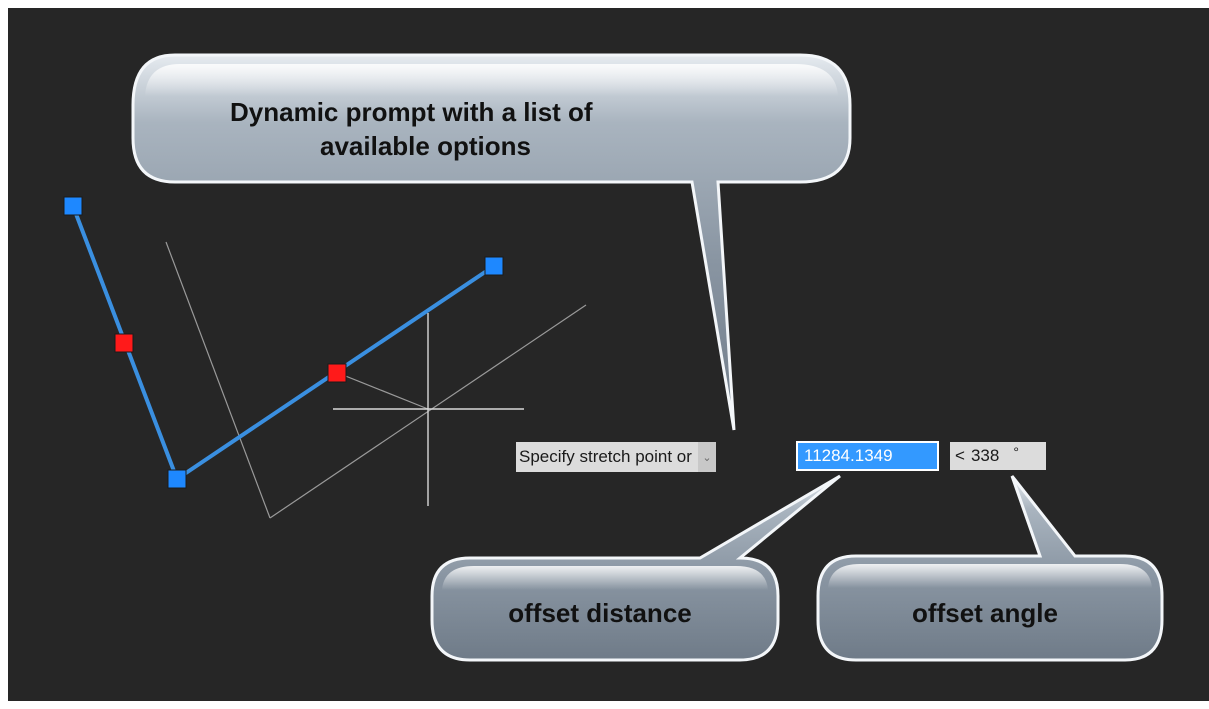 Image resolution: width=1209 pixels, height=709 pixels. Describe the element at coordinates (425, 146) in the screenshot. I see `callout-prompt-line-2: available options` at that location.